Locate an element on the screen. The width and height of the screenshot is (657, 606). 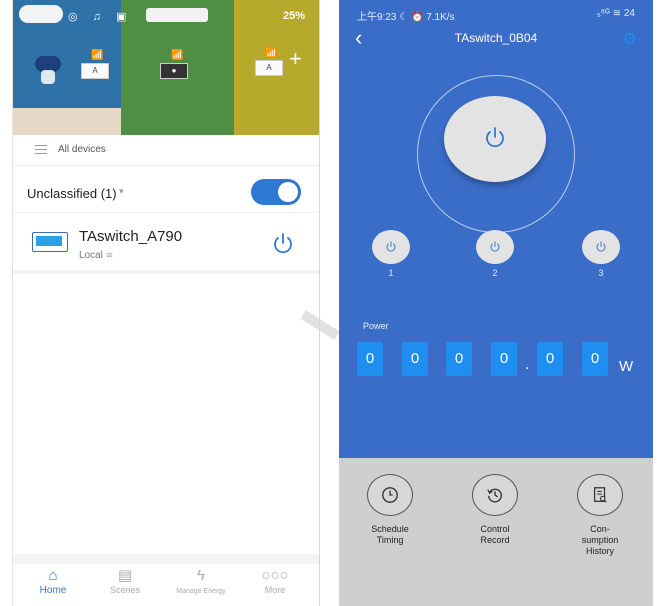
power-unit: W is located at coordinates (626, 366).